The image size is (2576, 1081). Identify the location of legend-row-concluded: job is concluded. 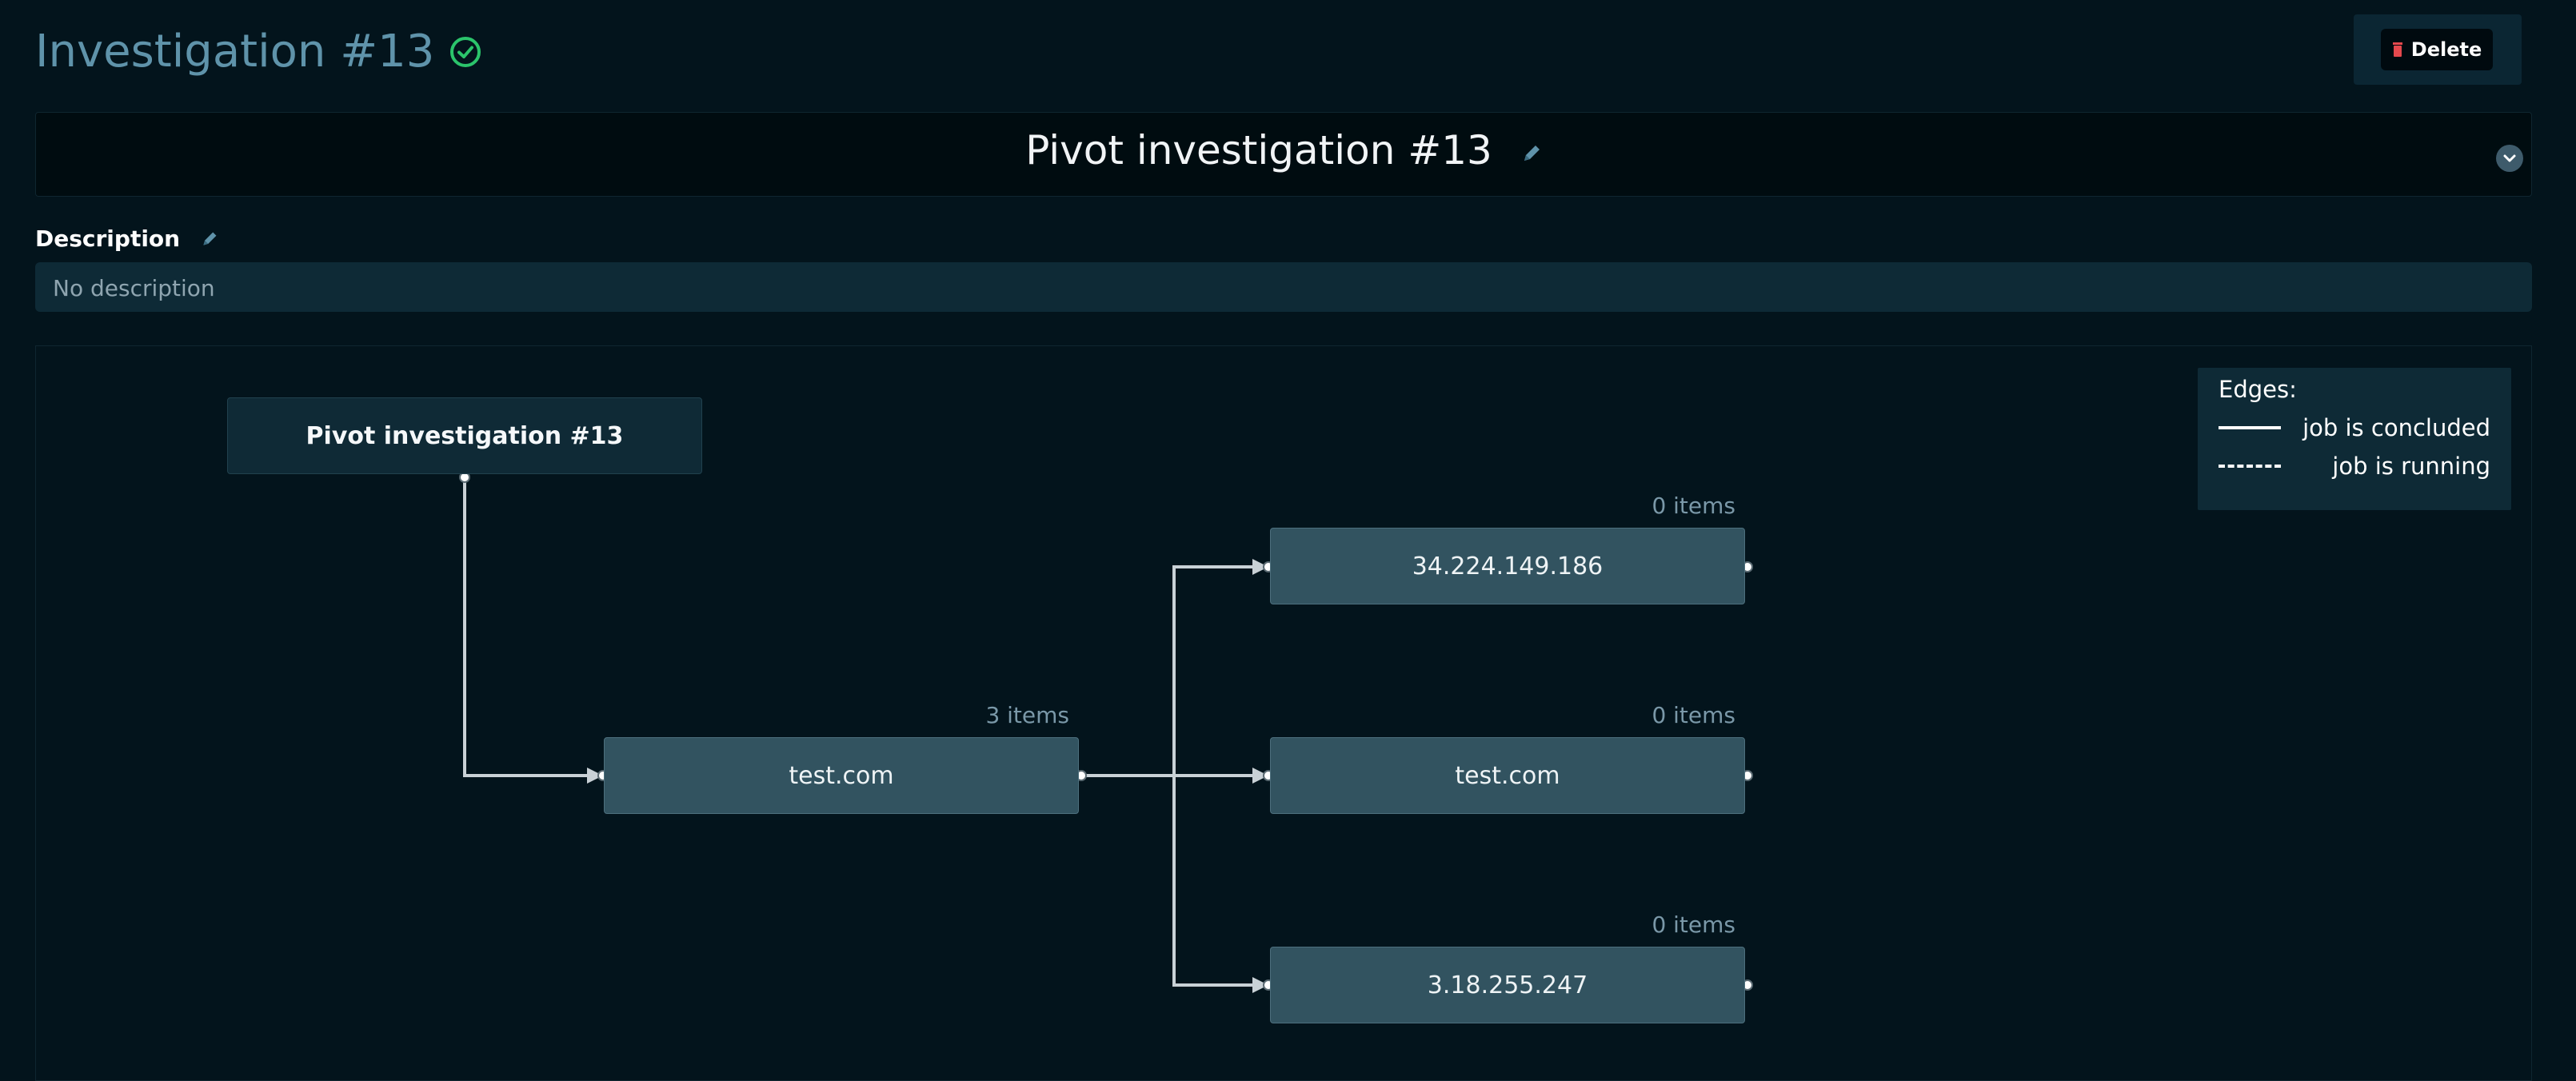
(2355, 427).